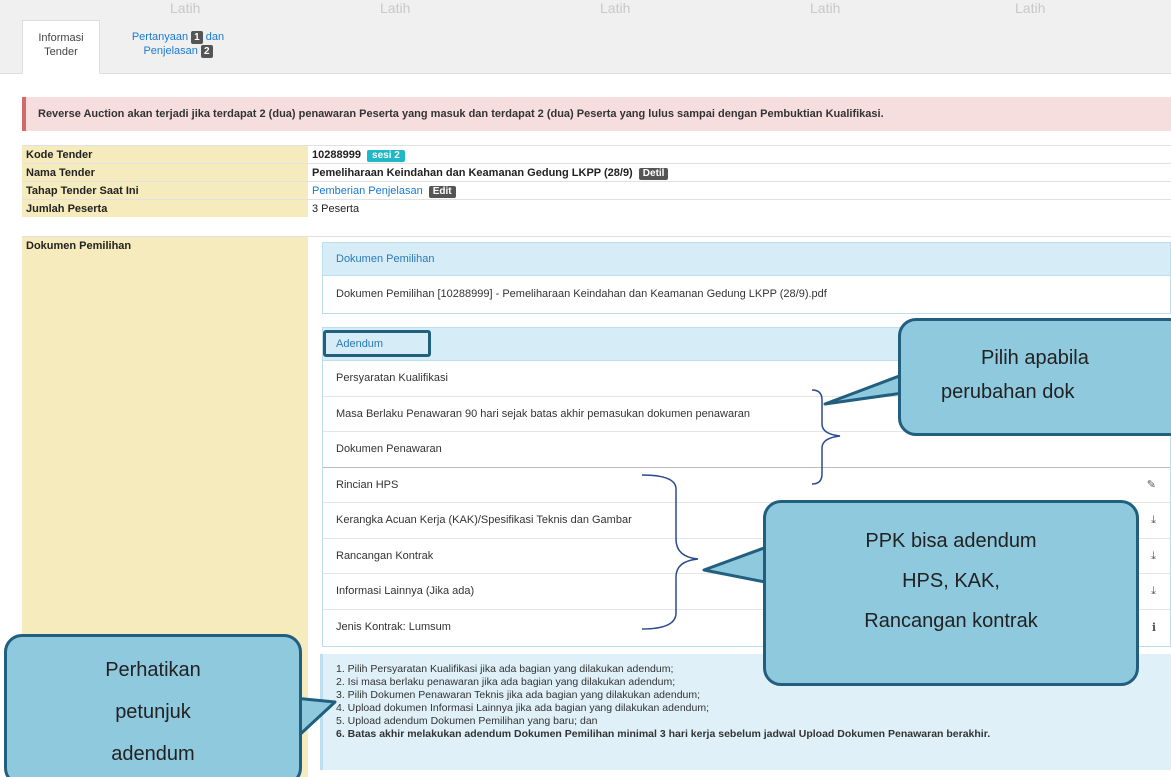 This screenshot has width=1171, height=777. Describe the element at coordinates (951, 581) in the screenshot. I see `callout-text: HPS, KAK,` at that location.